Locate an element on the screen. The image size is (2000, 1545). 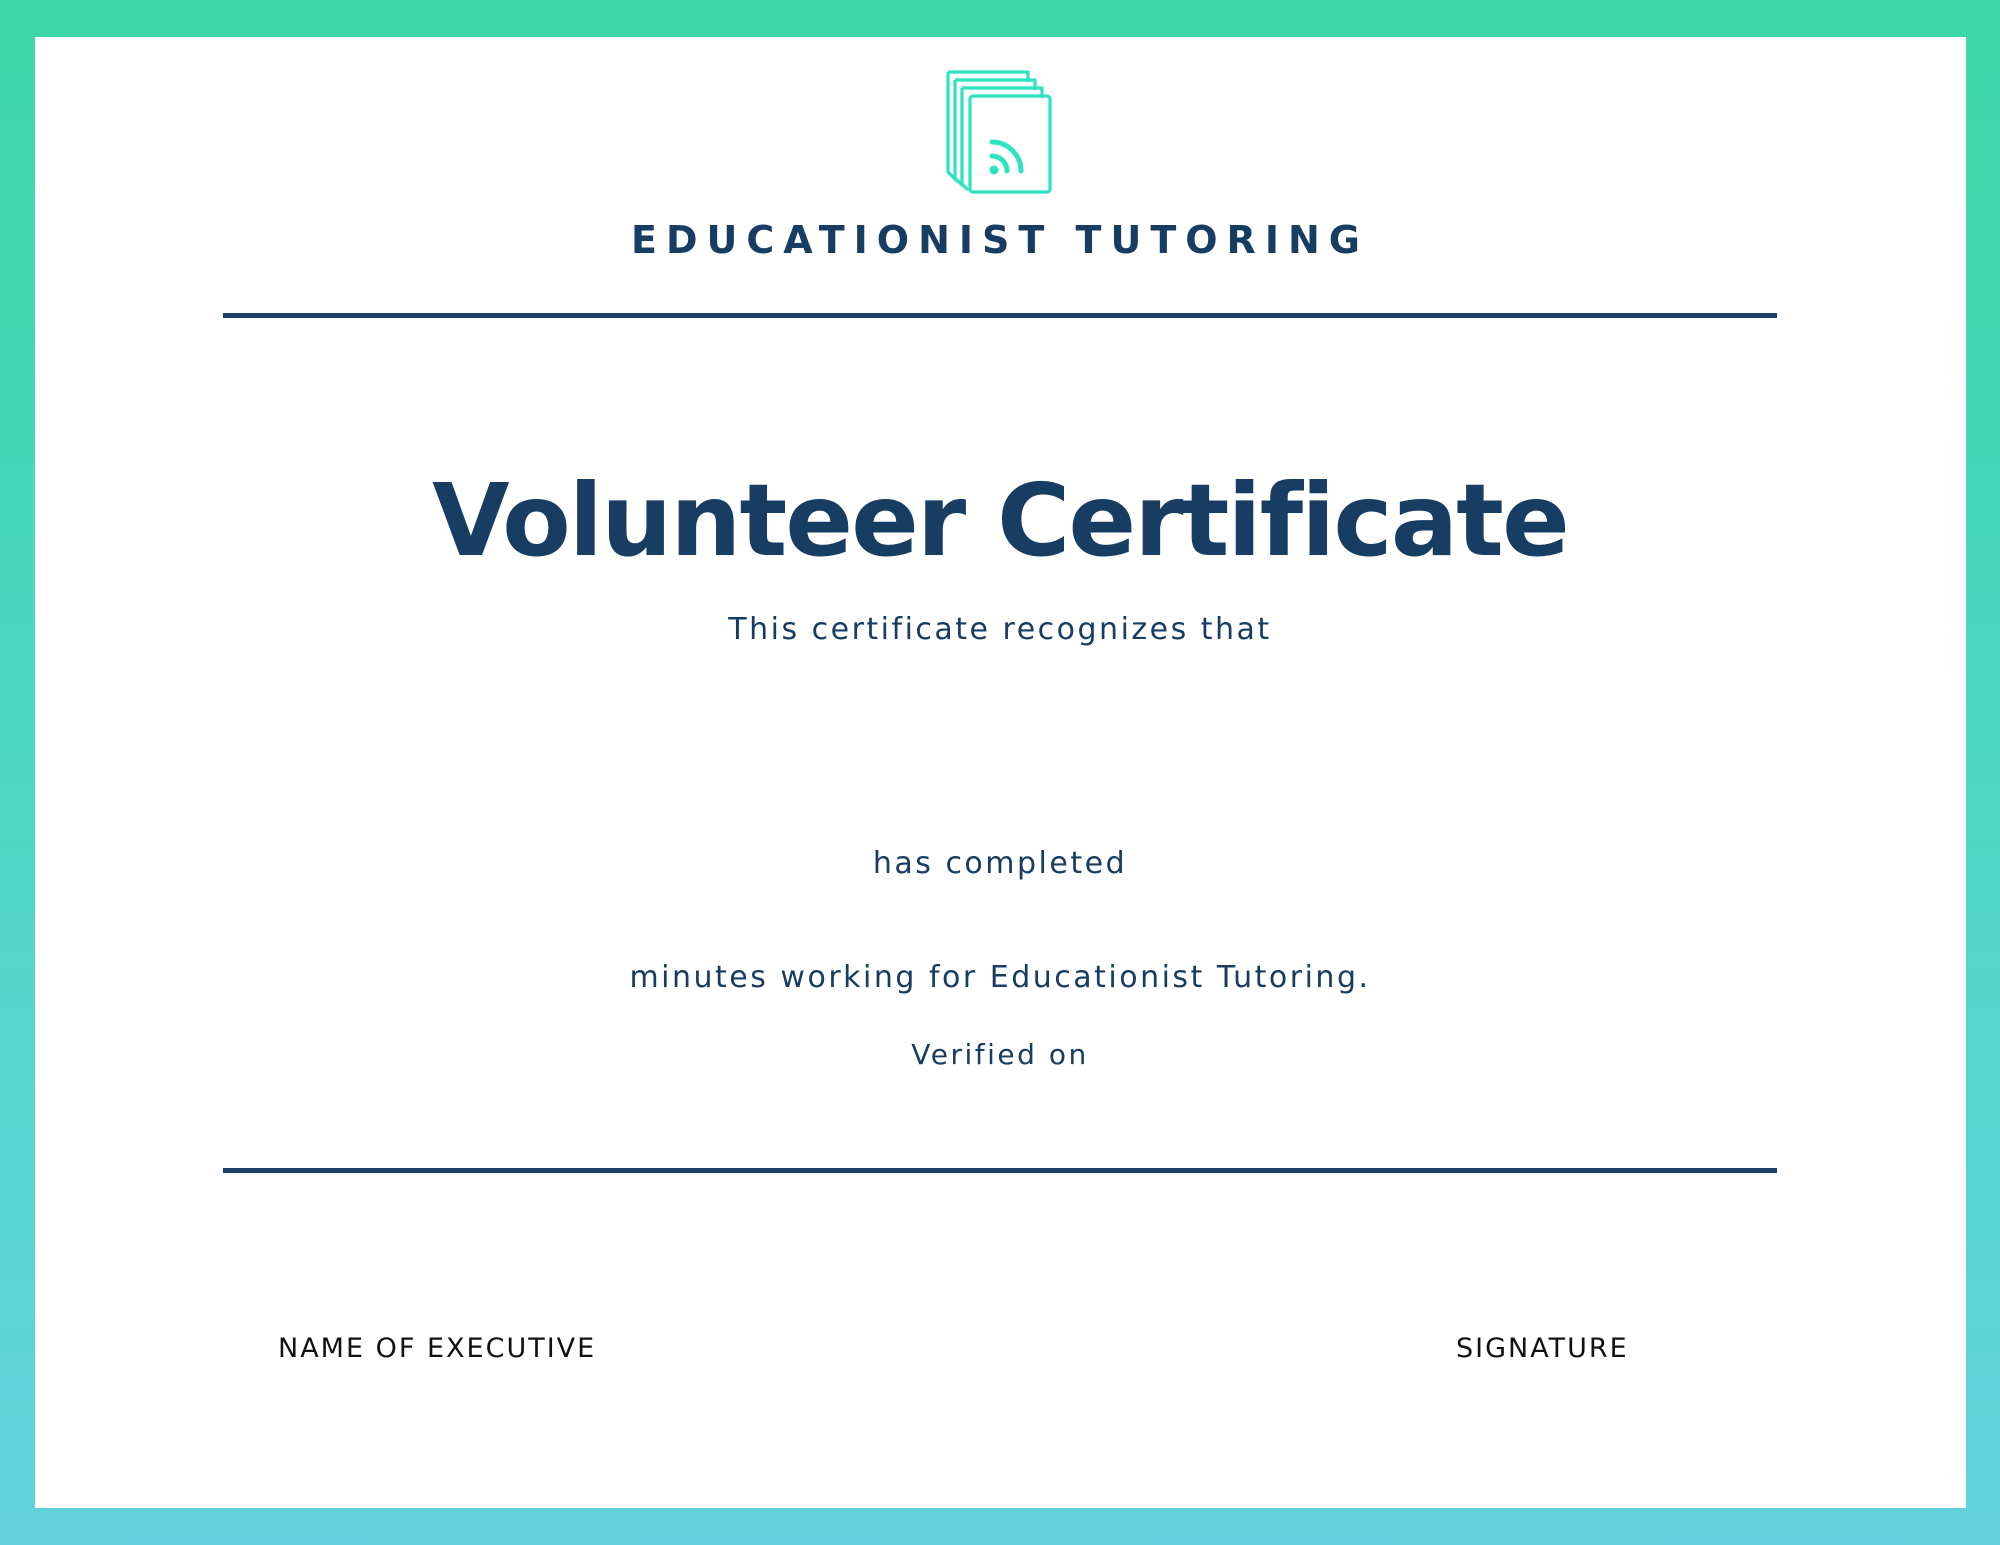
top-divider is located at coordinates (1000, 315).